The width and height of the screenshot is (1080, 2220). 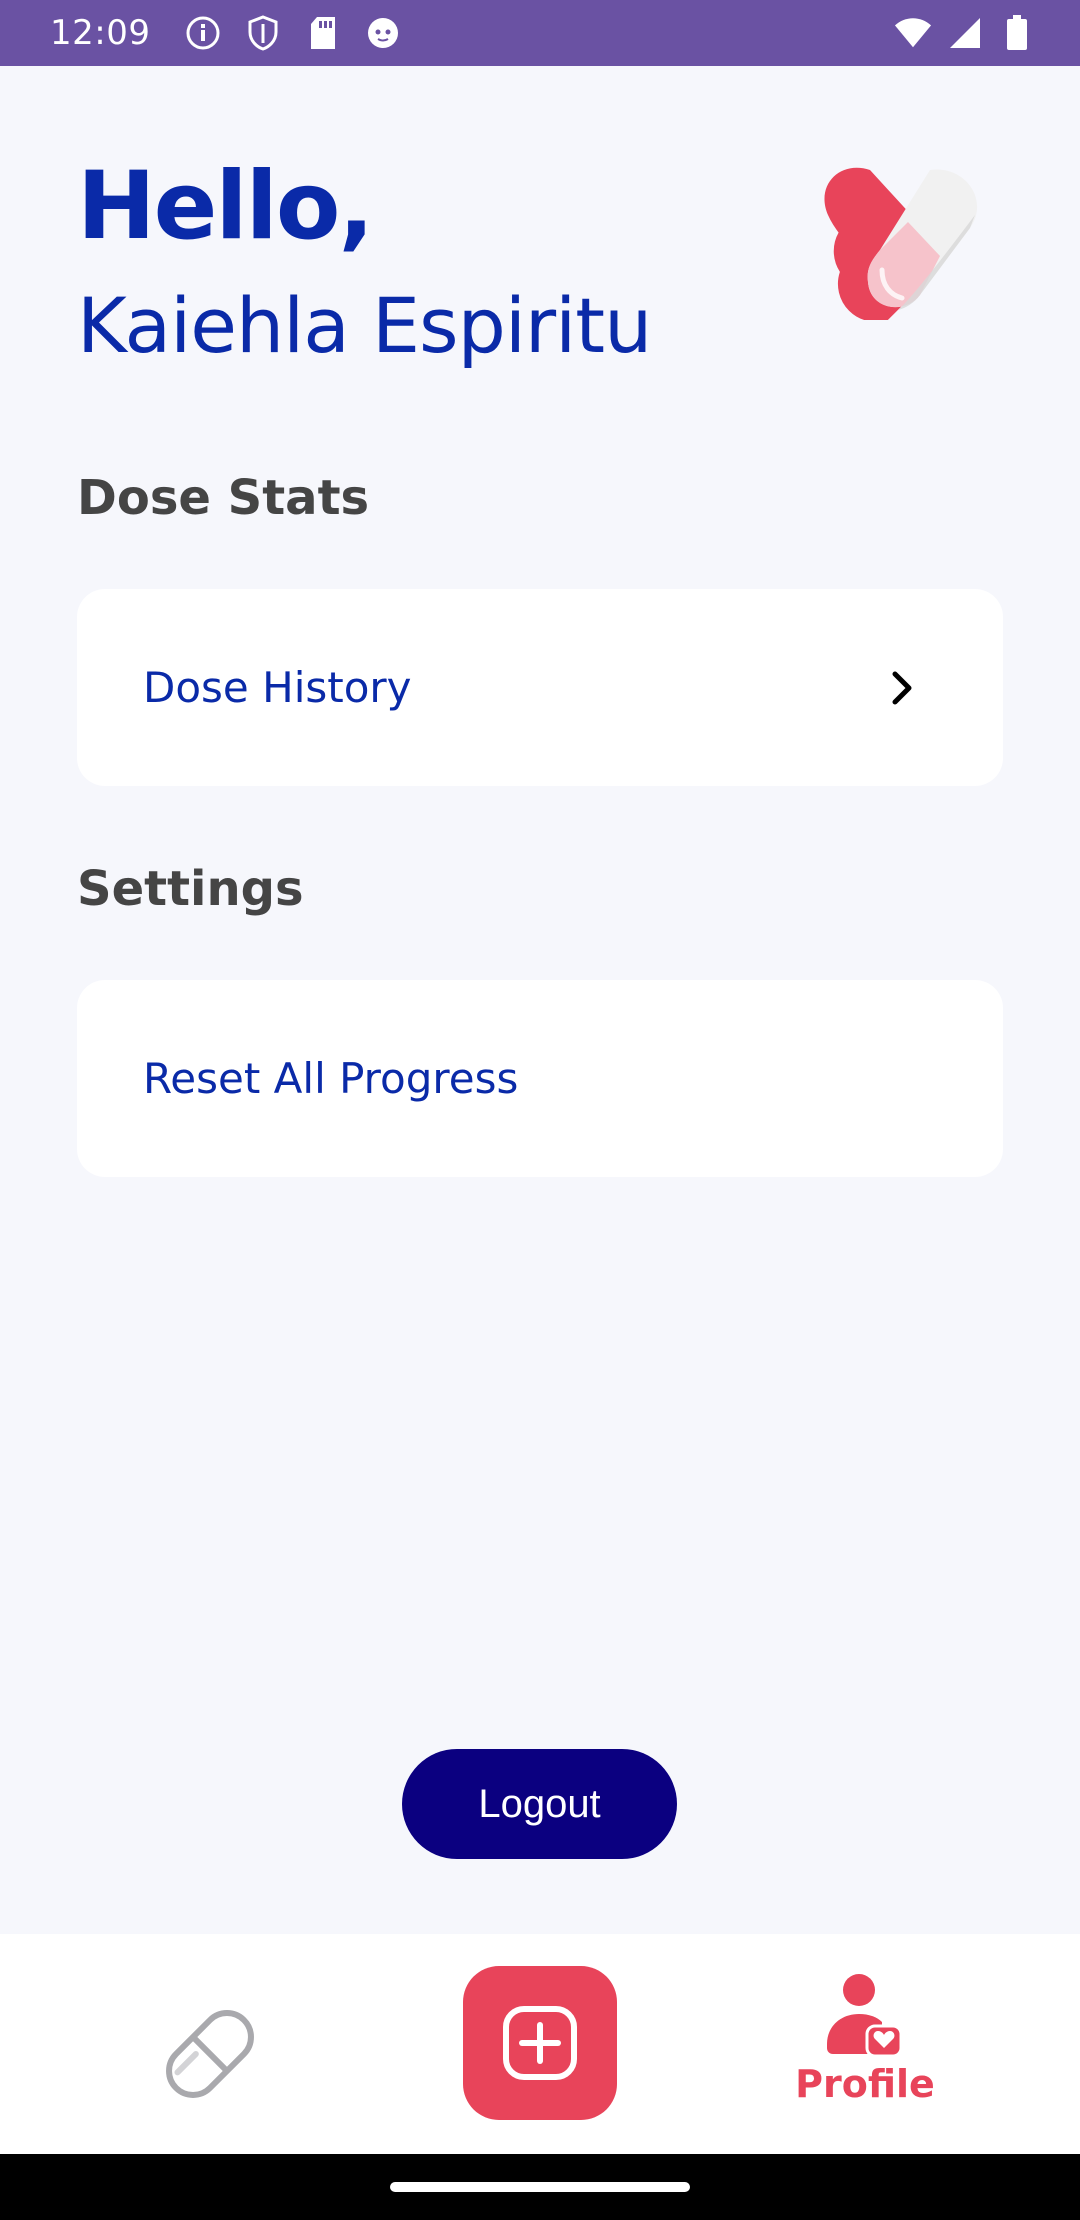 I want to click on gesture-bar, so click(x=540, y=2187).